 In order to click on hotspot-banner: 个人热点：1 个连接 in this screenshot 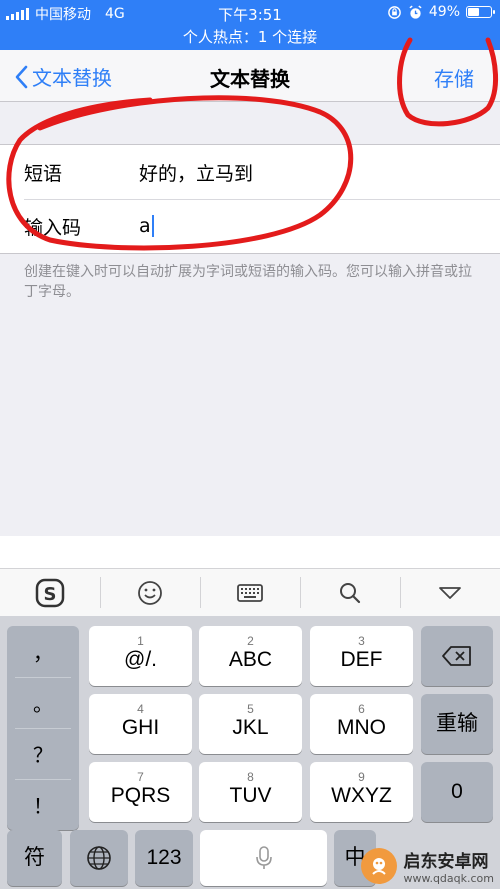, I will do `click(250, 36)`.